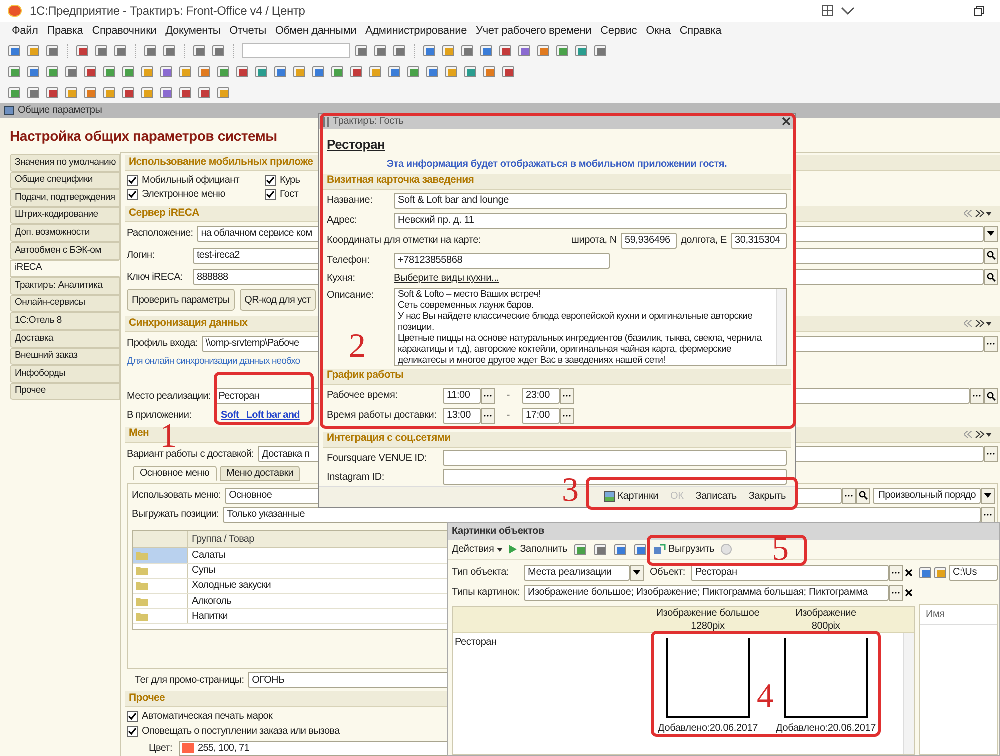  Describe the element at coordinates (349, 261) in the screenshot. I see `field-label: Телефон:` at that location.